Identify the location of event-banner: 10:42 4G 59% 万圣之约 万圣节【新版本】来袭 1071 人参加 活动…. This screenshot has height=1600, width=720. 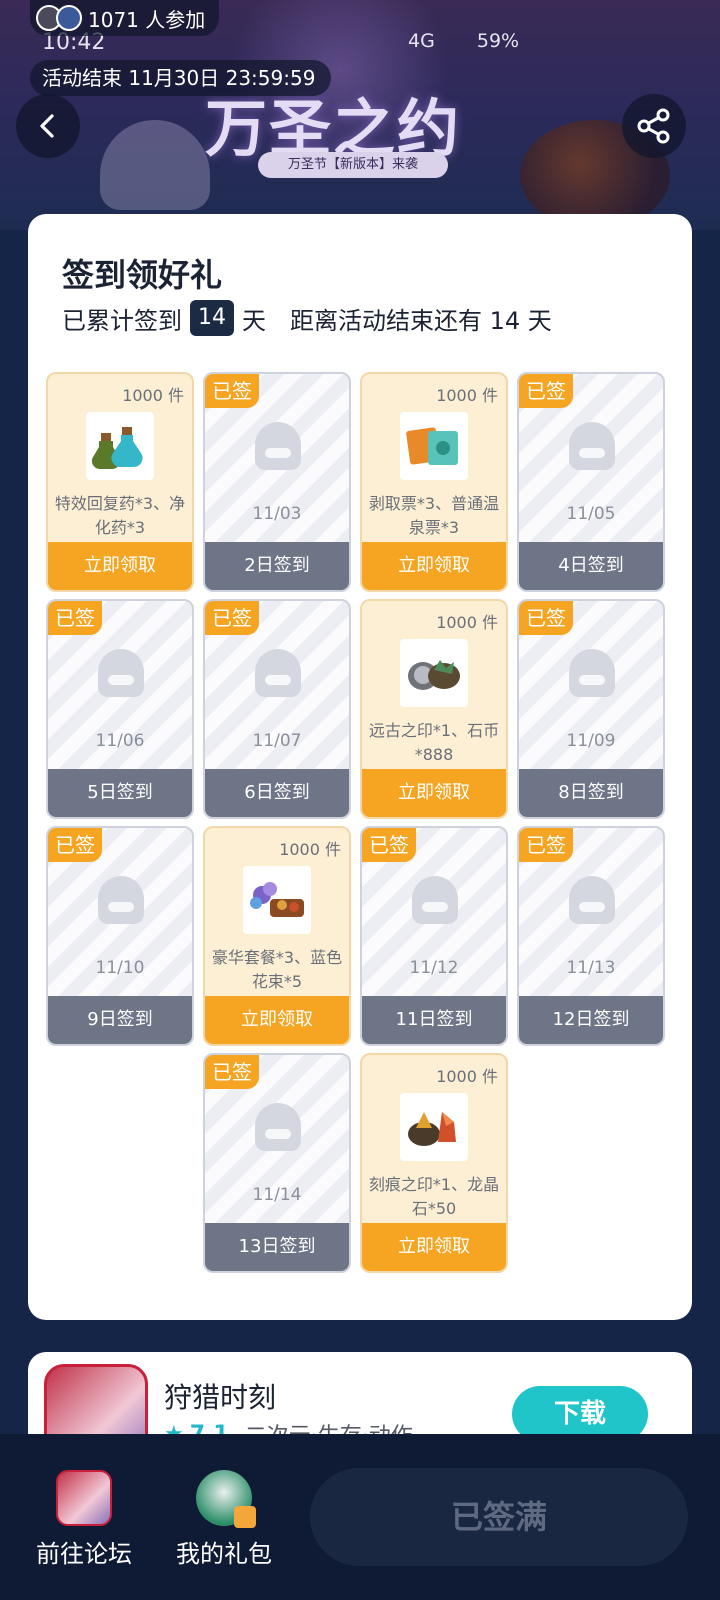
(360, 115).